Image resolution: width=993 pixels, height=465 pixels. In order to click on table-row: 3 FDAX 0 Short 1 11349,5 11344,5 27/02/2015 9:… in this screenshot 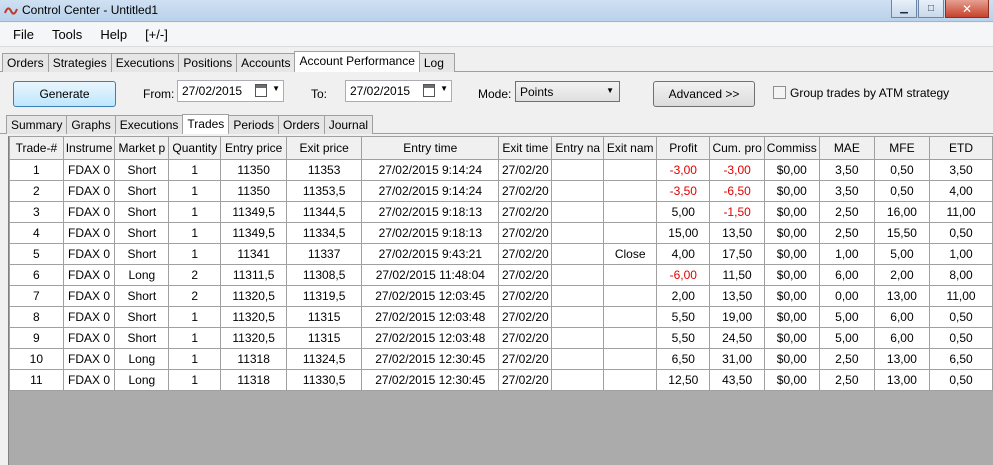, I will do `click(501, 212)`.